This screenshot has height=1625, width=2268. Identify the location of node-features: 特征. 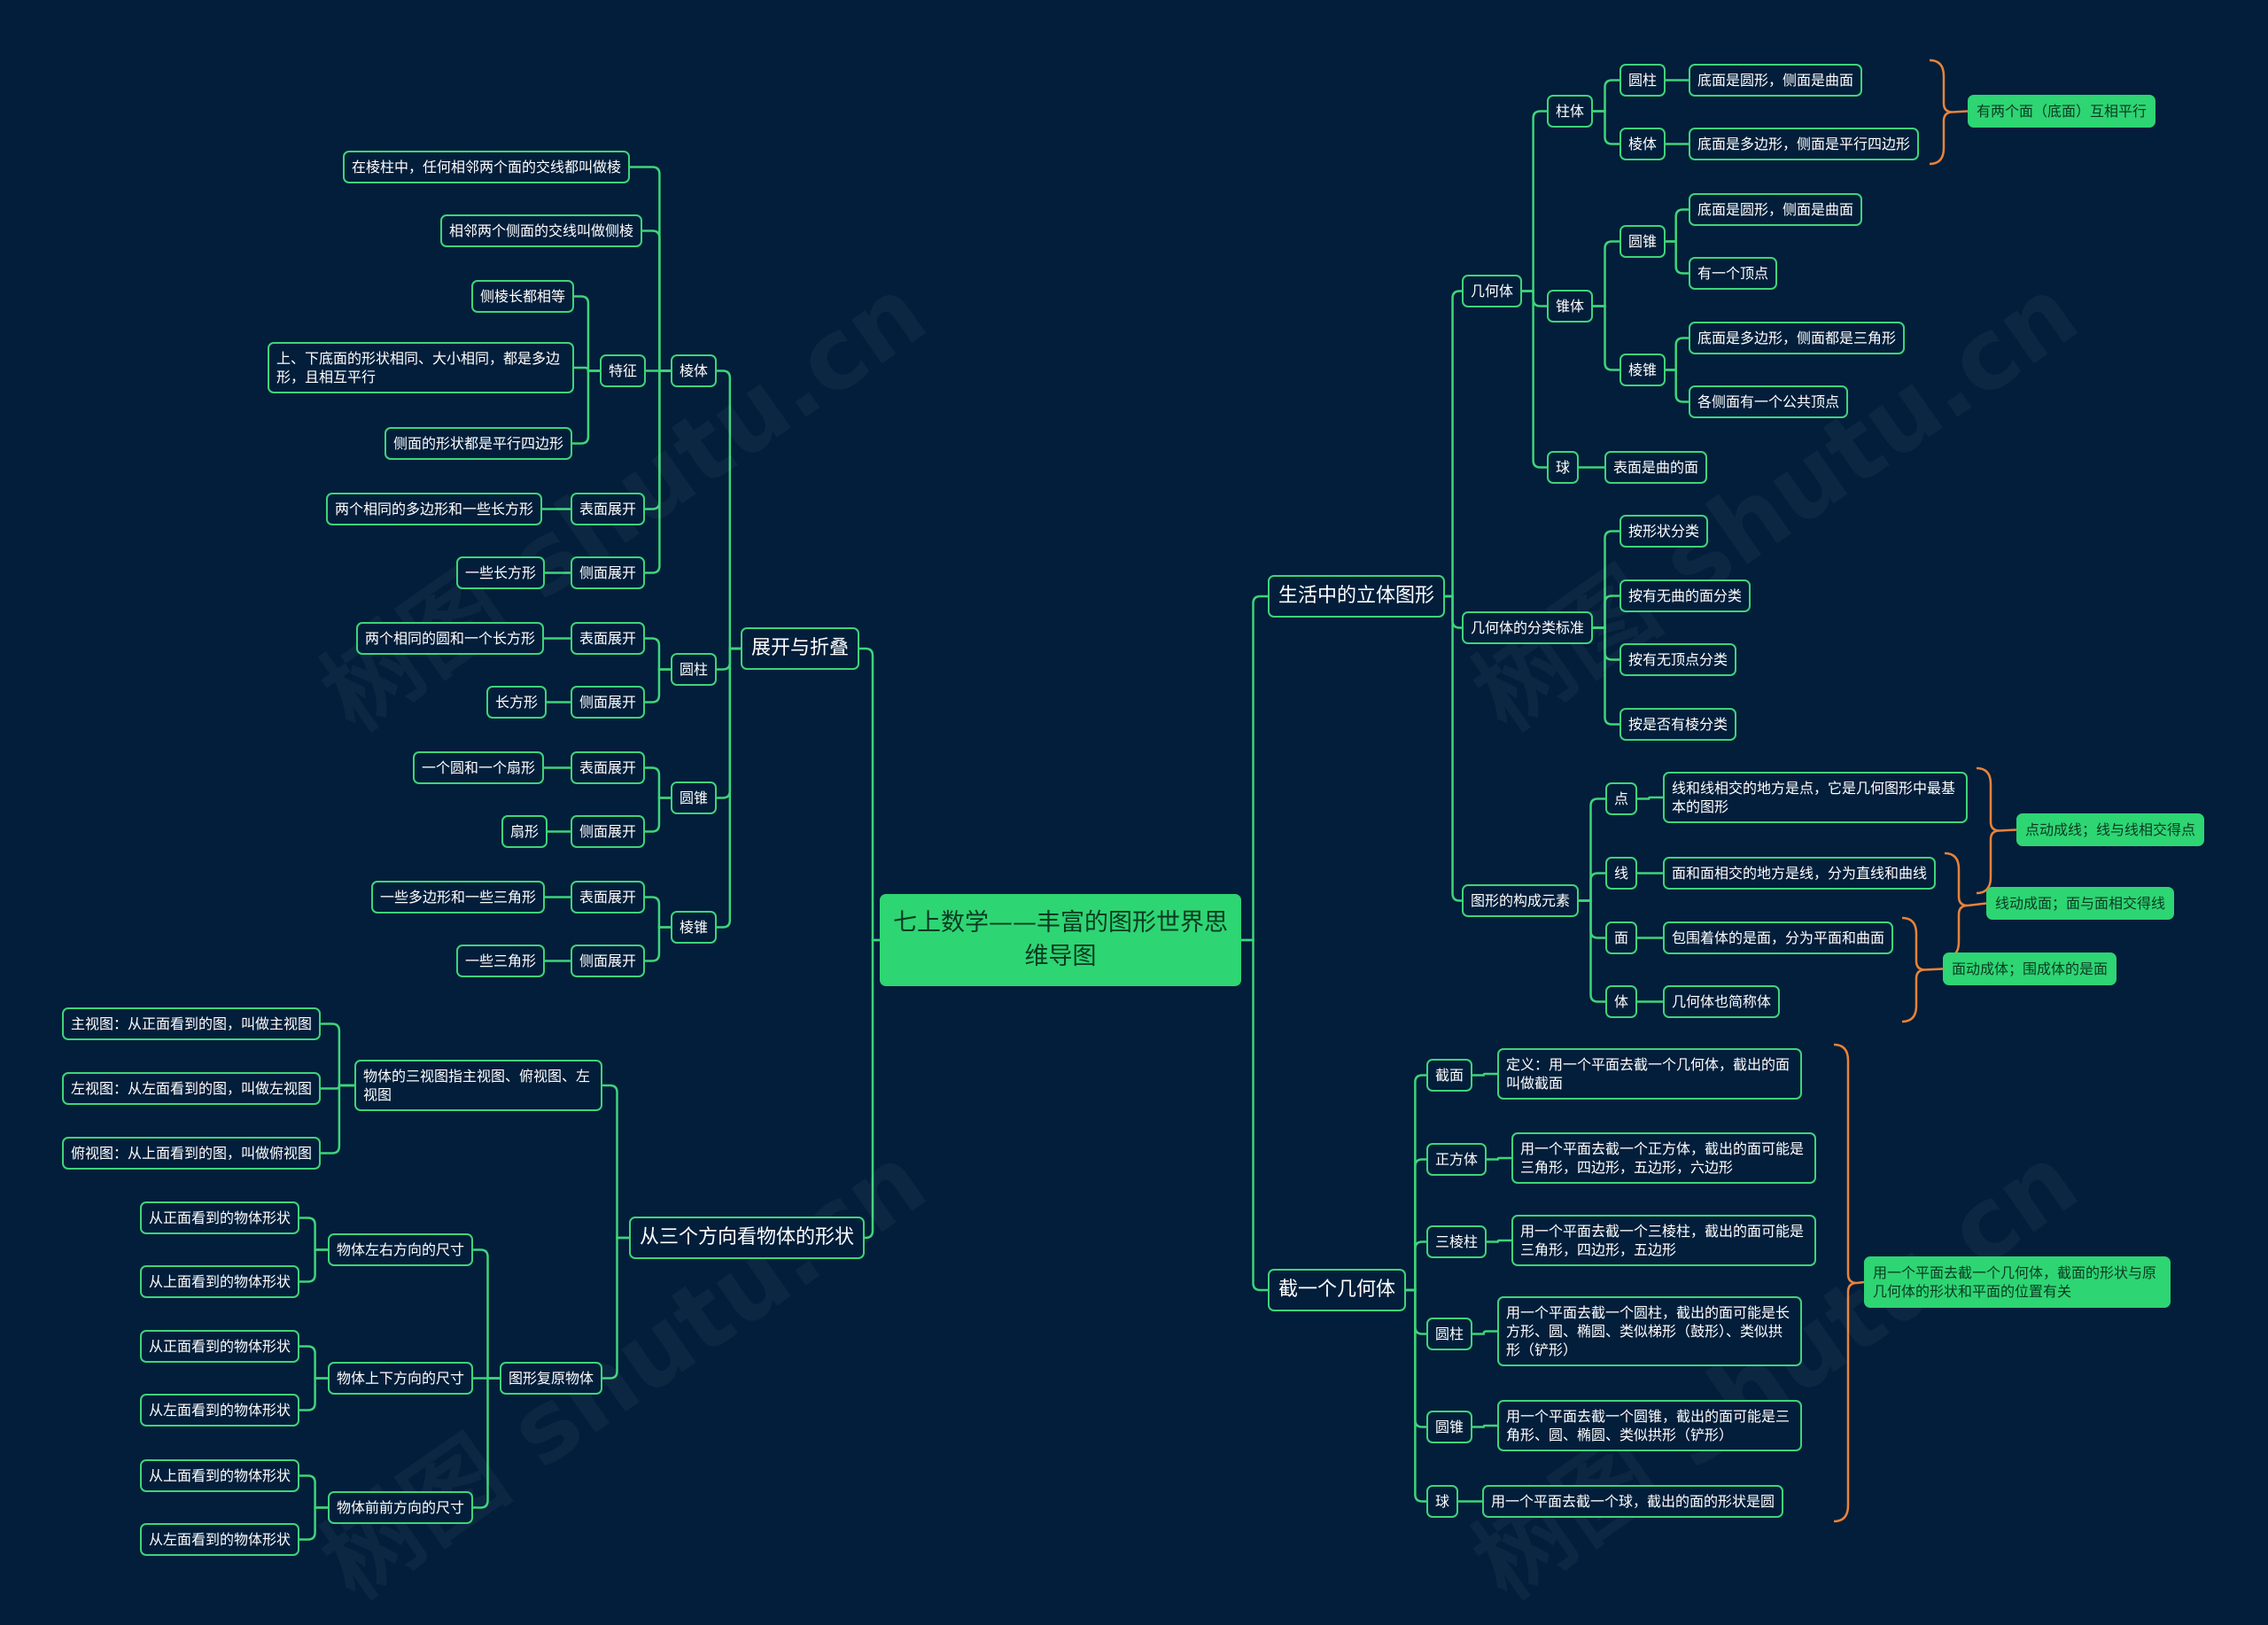
(623, 370).